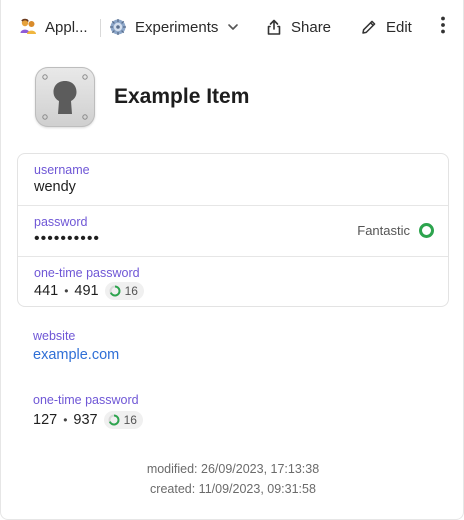  I want to click on people-icon, so click(28, 27).